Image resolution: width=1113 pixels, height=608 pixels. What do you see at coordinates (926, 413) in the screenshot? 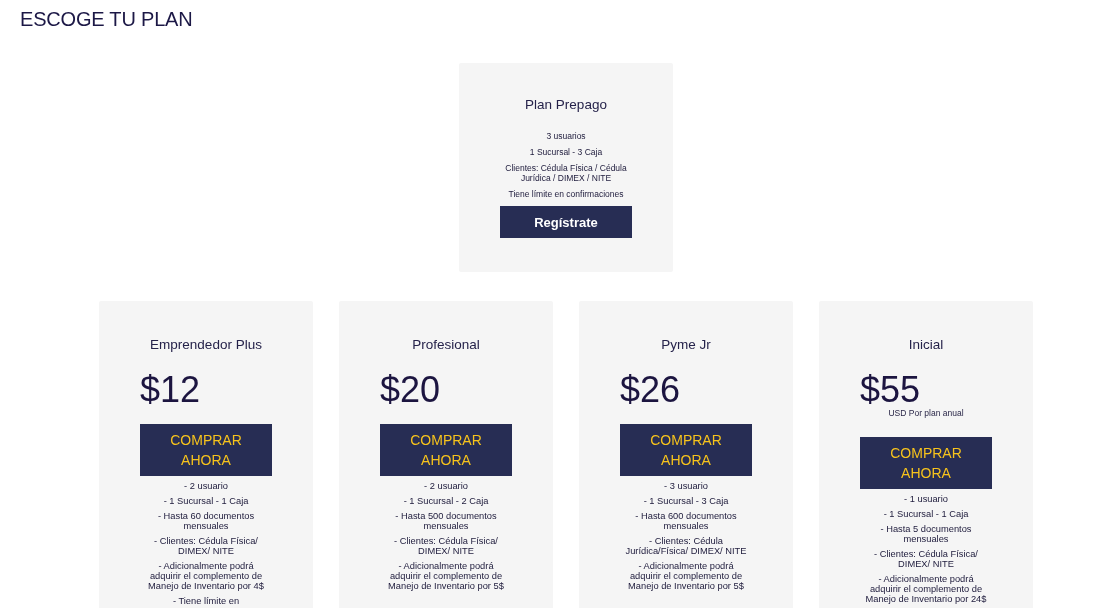
I see `price-note: USD Por plan anual` at bounding box center [926, 413].